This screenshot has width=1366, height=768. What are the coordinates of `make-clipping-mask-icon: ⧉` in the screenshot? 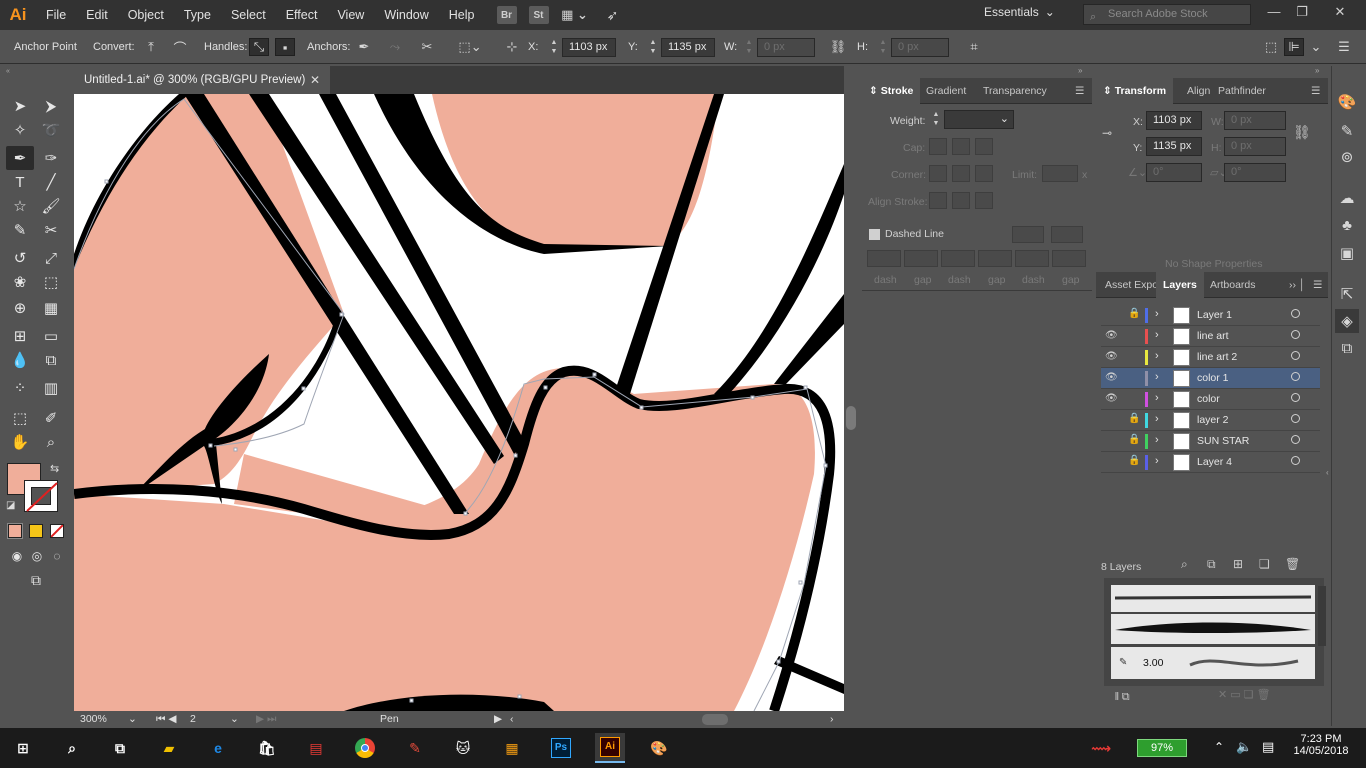 It's located at (1211, 564).